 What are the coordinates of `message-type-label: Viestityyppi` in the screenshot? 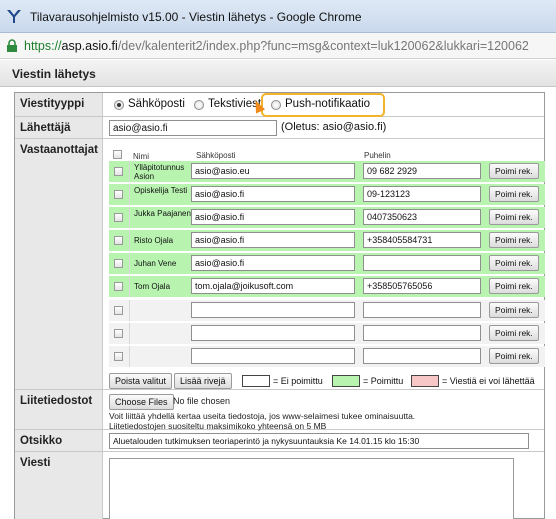 It's located at (59, 104).